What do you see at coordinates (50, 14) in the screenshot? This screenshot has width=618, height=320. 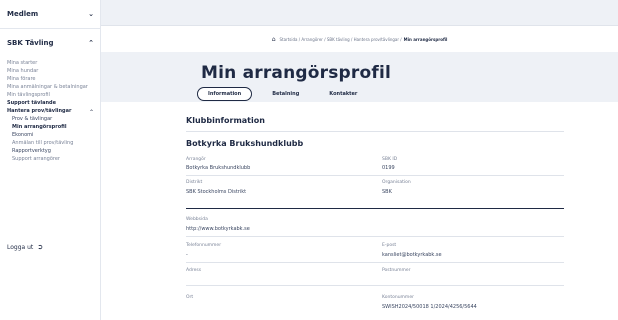 I see `sidebar-section-medlem: Medlem ⌄` at bounding box center [50, 14].